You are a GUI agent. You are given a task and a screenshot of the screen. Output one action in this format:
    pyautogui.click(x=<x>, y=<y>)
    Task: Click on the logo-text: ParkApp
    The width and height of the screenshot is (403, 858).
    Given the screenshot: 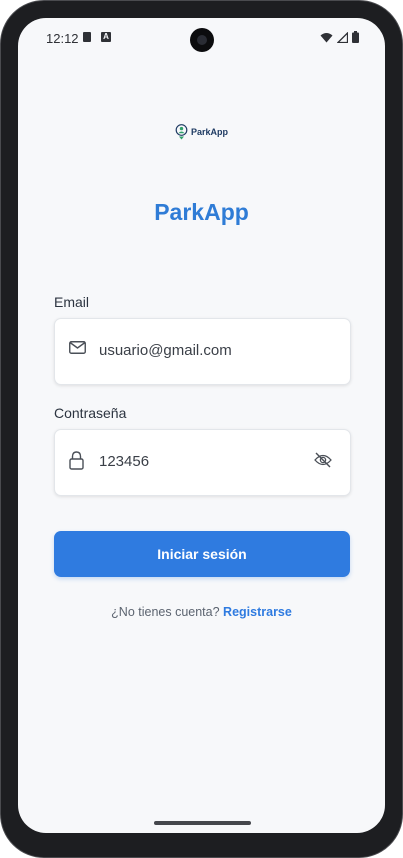 What is the action you would take?
    pyautogui.click(x=210, y=132)
    